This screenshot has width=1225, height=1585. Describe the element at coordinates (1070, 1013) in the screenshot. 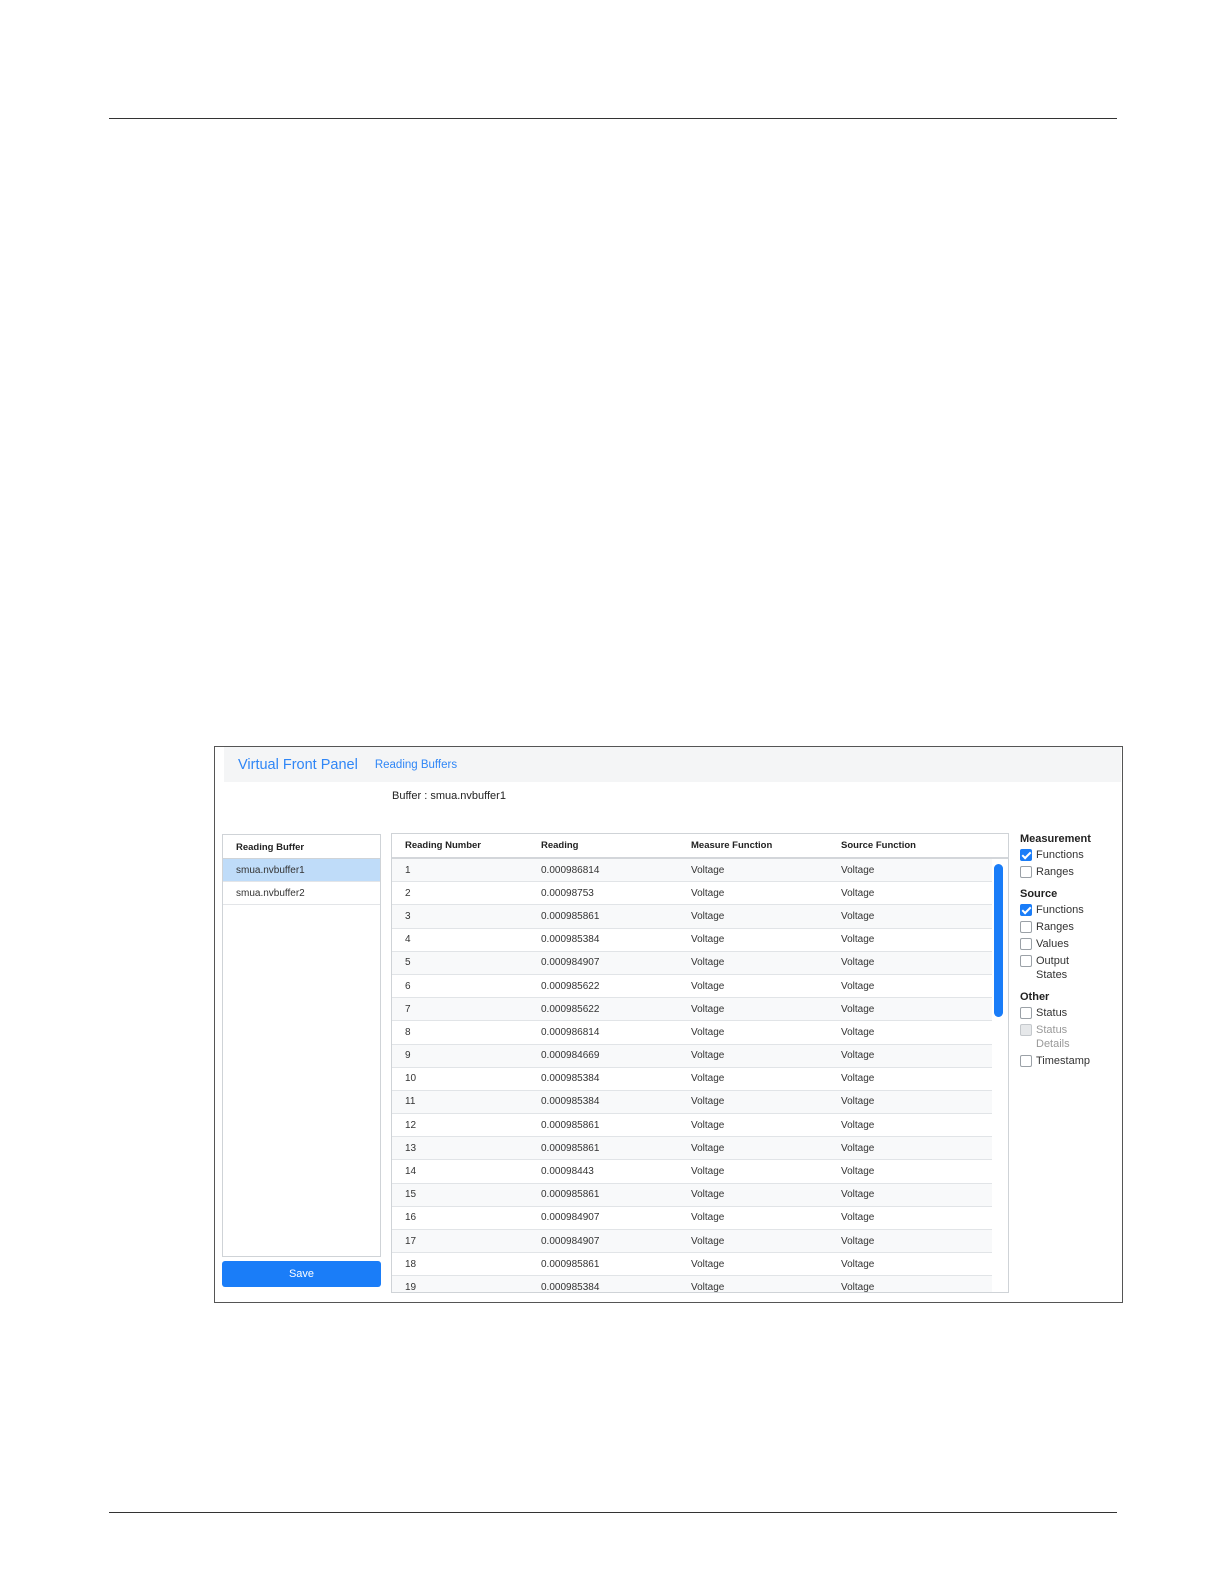

I see `other-option-status: Status` at that location.